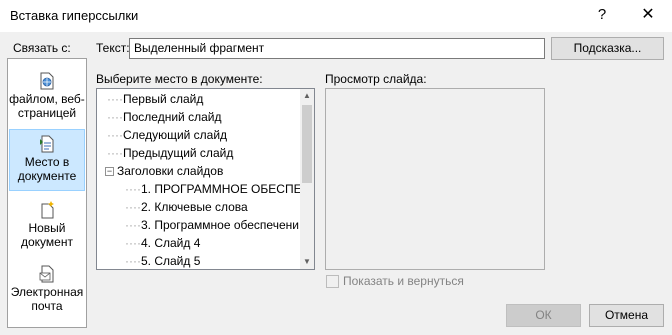 Image resolution: width=672 pixels, height=335 pixels. Describe the element at coordinates (47, 81) in the screenshot. I see `file-web-icon` at that location.